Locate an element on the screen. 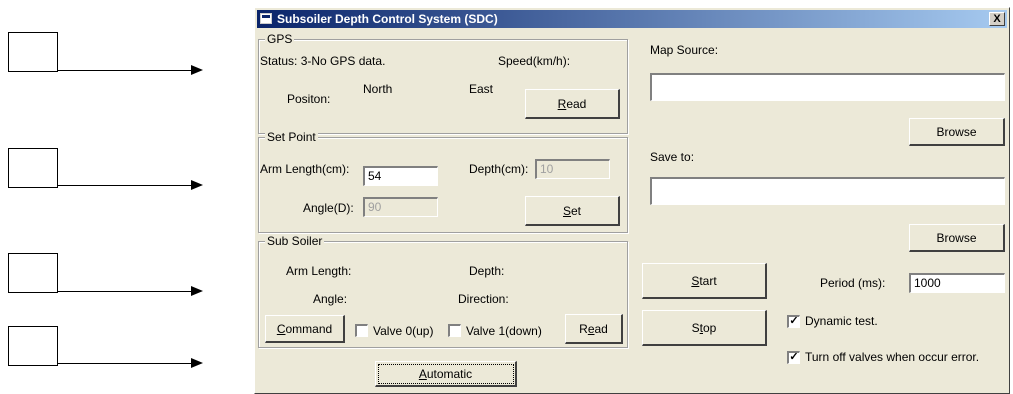 The height and width of the screenshot is (394, 1013). direction-label: Direction: is located at coordinates (483, 299).